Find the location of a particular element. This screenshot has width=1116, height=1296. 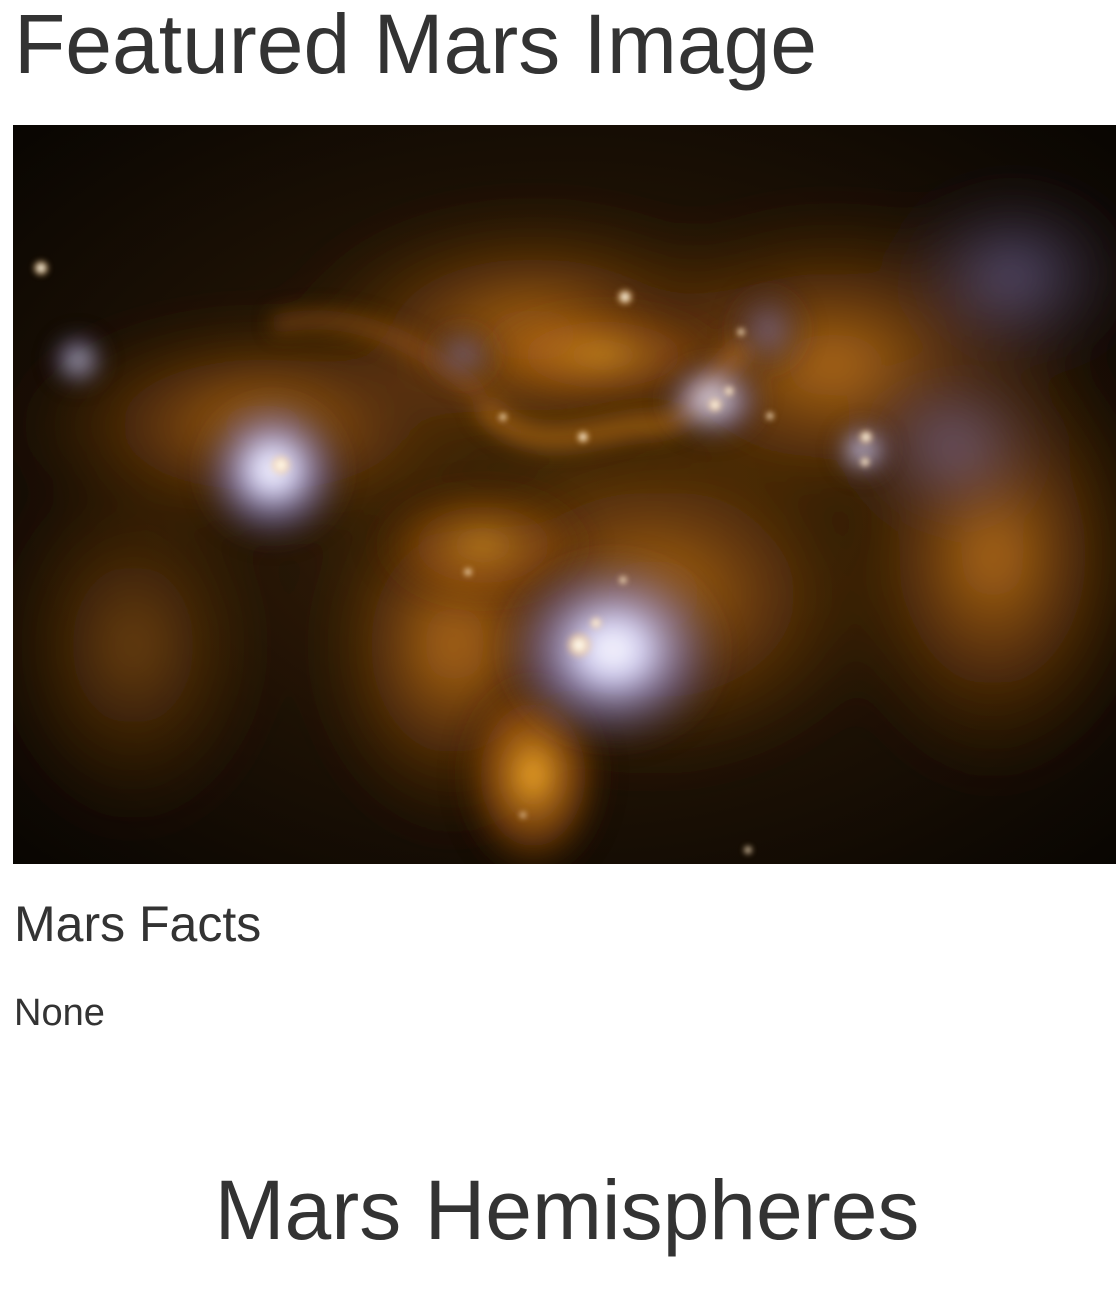

mars-facts-value: None is located at coordinates (59, 1013).